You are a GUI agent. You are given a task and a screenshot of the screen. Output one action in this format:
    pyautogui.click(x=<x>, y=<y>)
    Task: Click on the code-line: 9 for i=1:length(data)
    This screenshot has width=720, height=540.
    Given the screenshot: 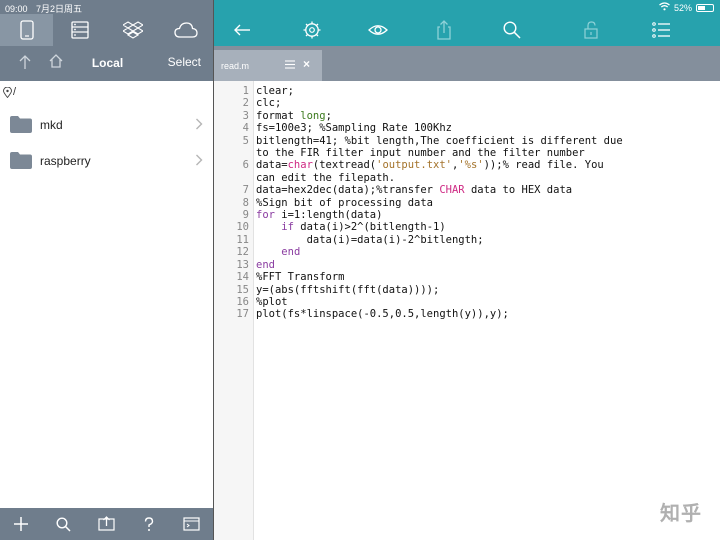 What is the action you would take?
    pyautogui.click(x=467, y=215)
    